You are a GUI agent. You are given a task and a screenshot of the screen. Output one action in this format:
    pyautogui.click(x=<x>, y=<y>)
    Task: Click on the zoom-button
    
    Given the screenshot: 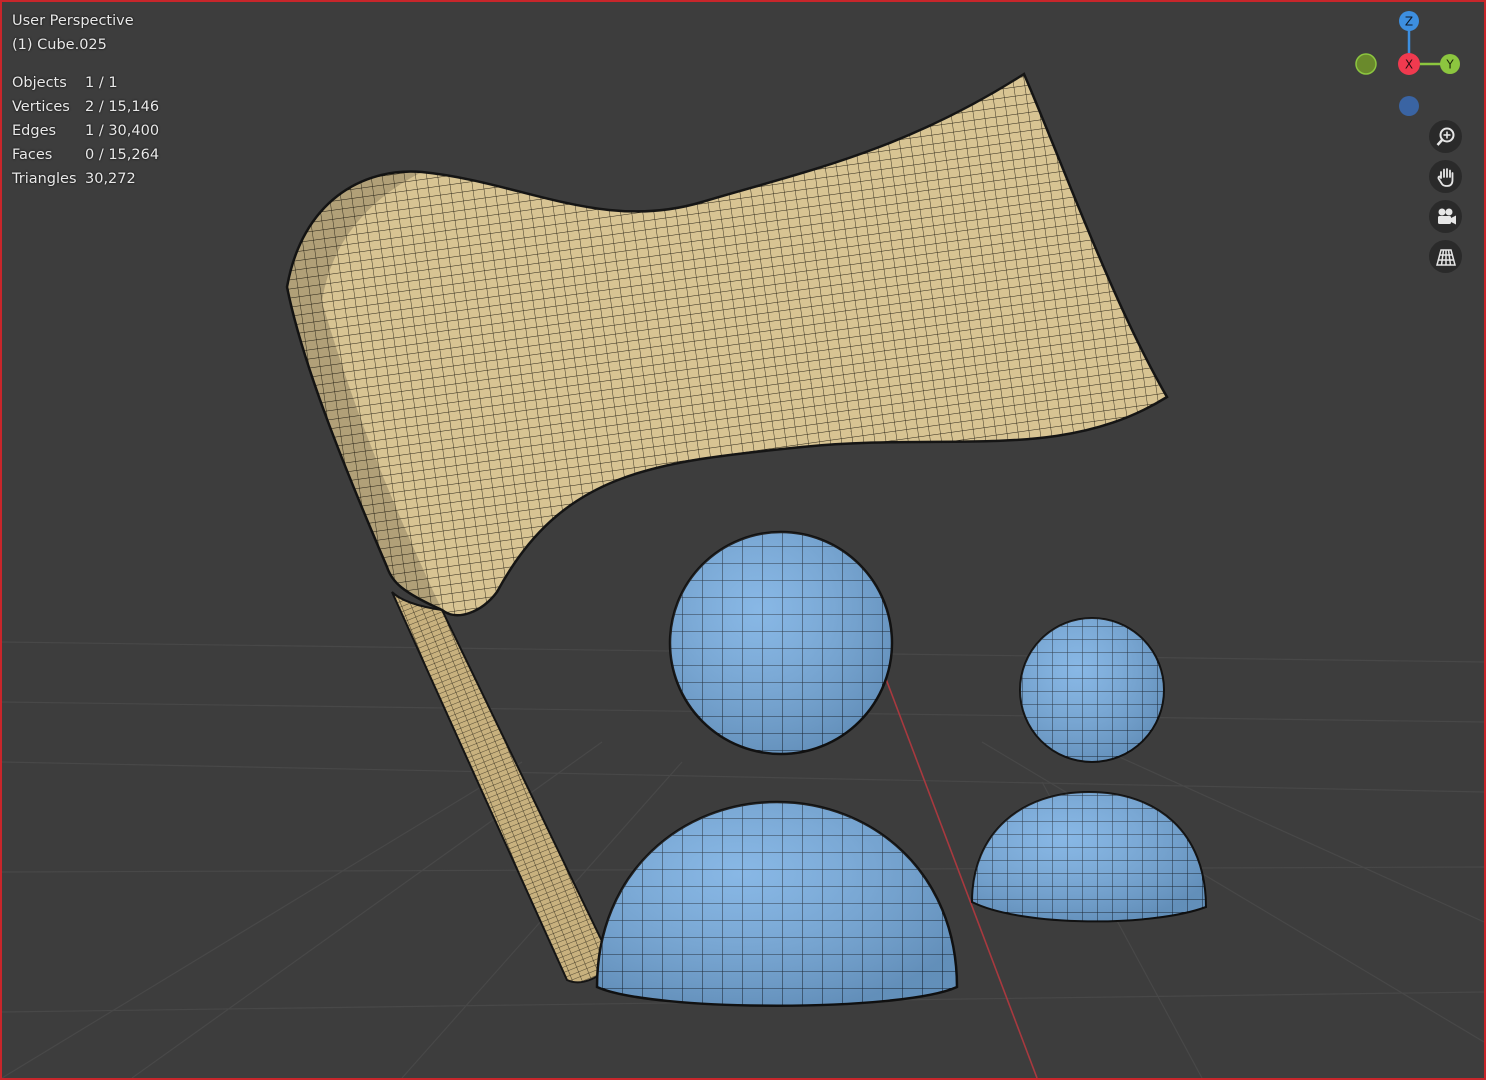 What is the action you would take?
    pyautogui.click(x=1445, y=136)
    